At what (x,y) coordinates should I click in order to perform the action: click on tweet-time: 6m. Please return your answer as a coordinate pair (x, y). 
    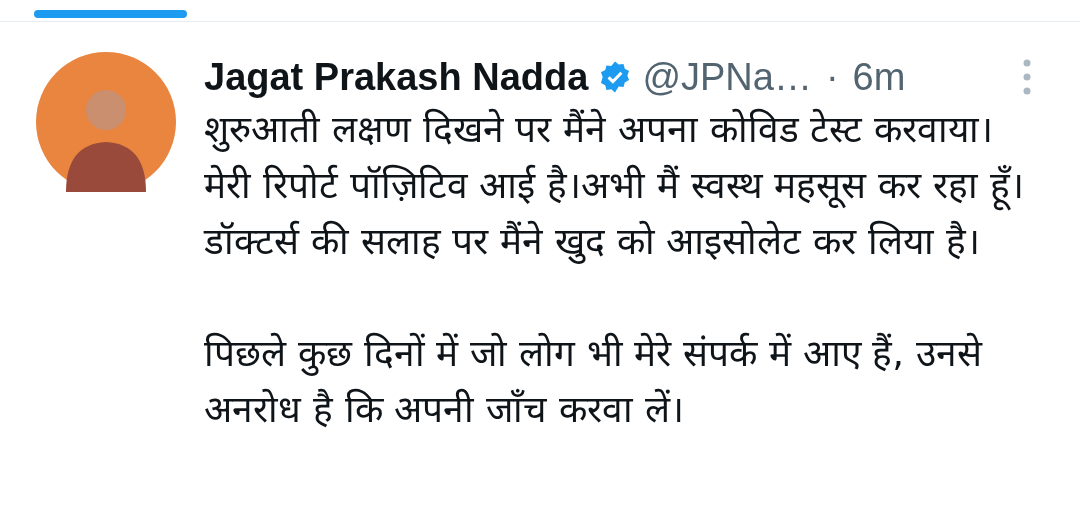
    Looking at the image, I should click on (879, 77).